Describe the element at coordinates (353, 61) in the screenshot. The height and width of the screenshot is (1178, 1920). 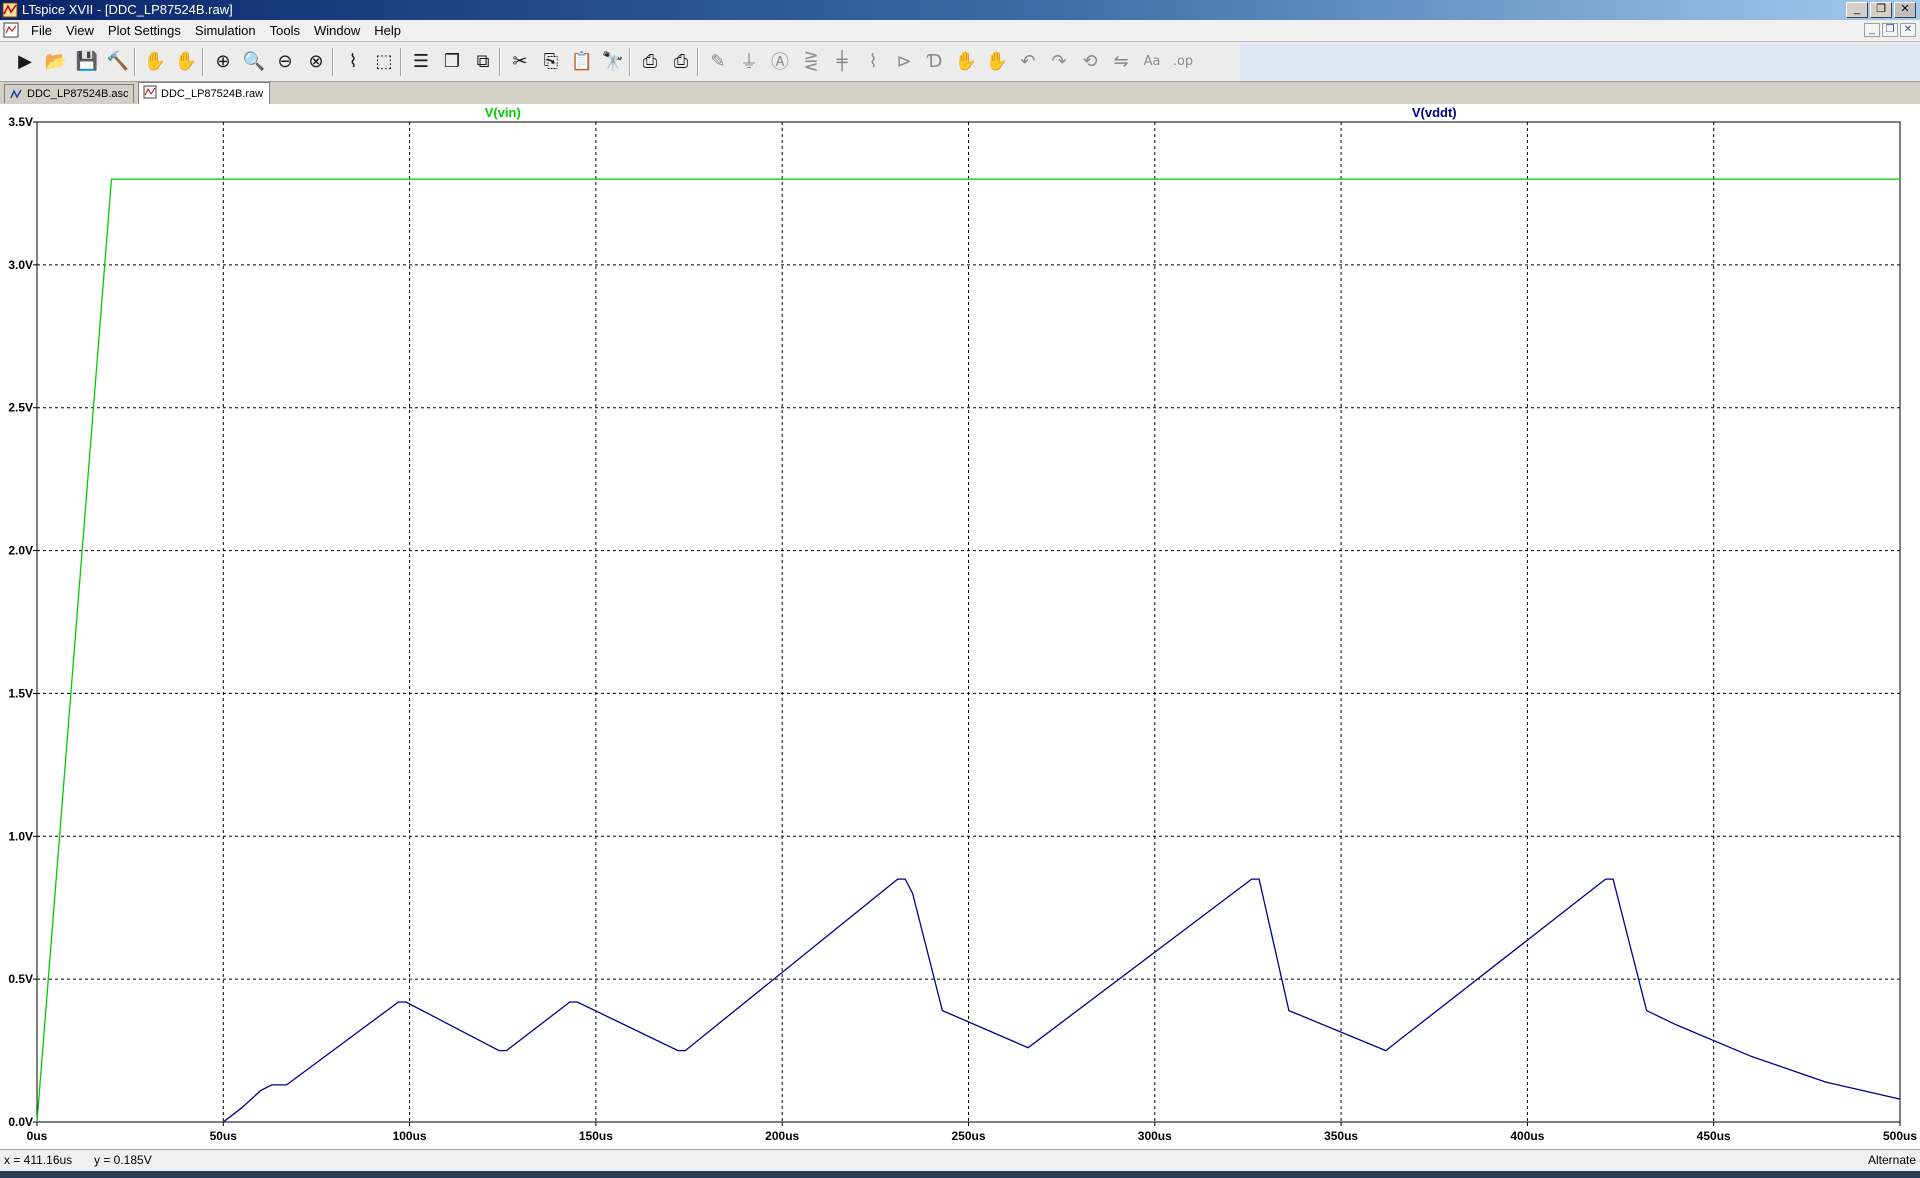
I see `autorange-icon: ⌇` at that location.